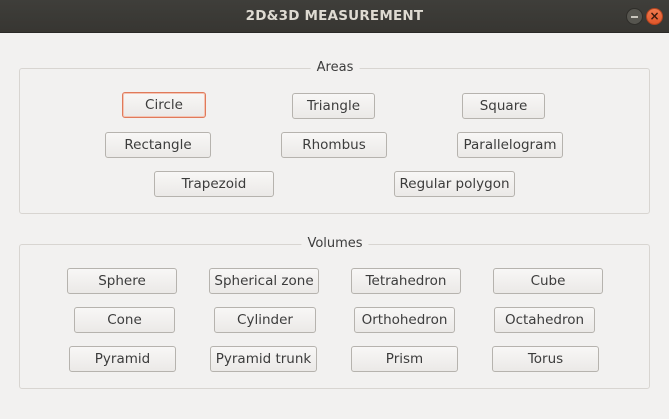 The image size is (669, 419). I want to click on close-button: ×, so click(654, 16).